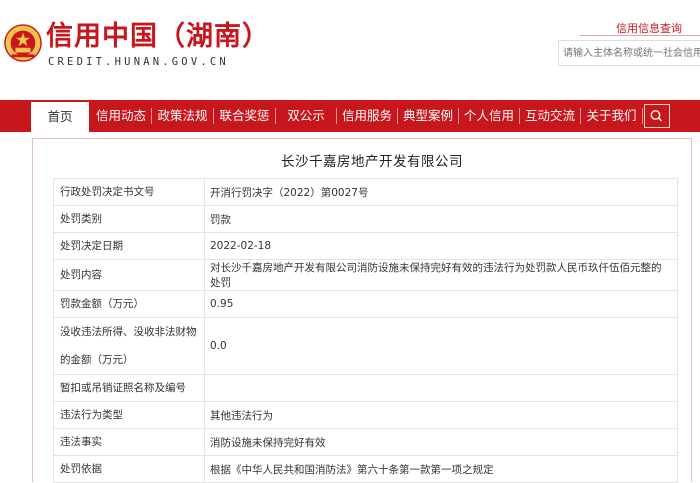 The image size is (700, 483). I want to click on field-label: 行政处罚决定书文号, so click(129, 192).